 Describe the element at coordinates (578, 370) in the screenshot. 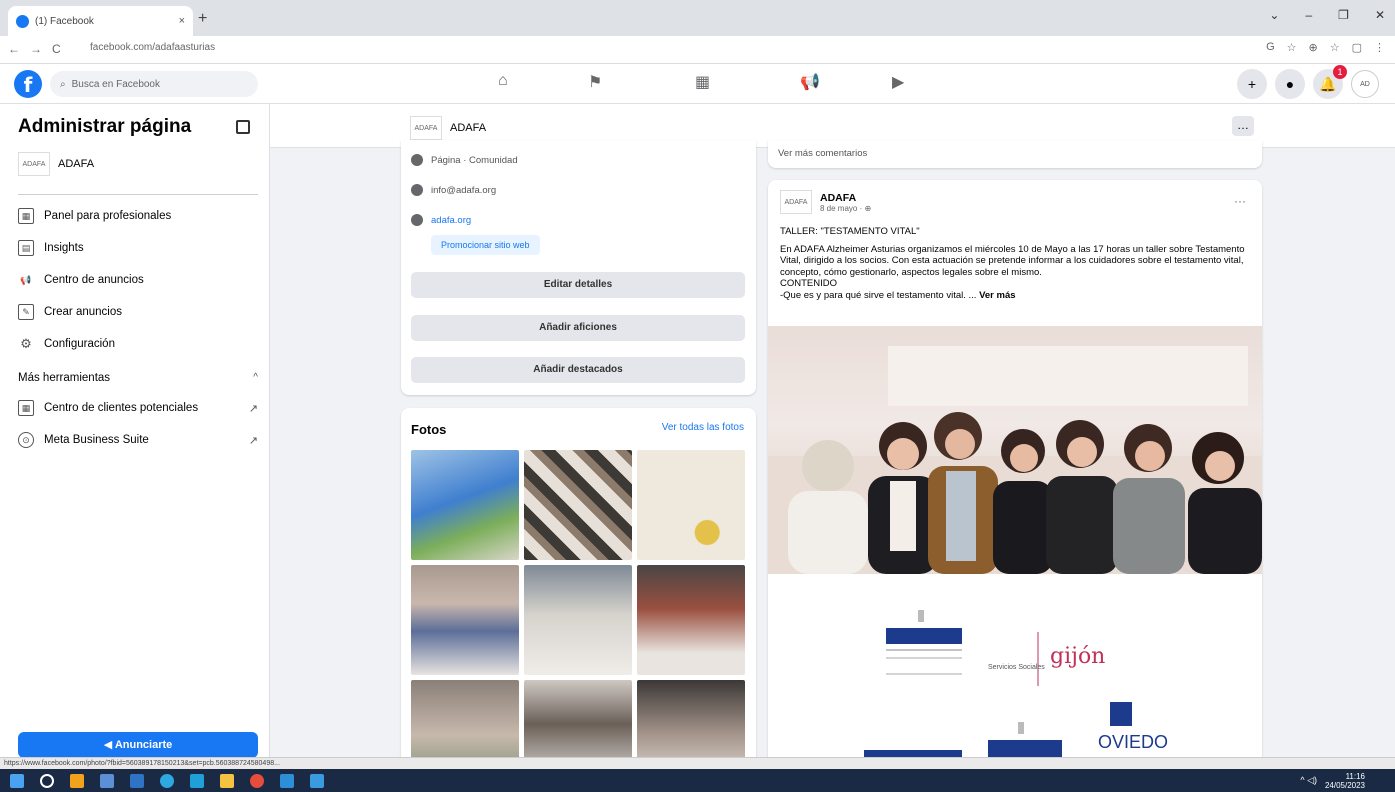

I see `add-featured-button: Añadir destacados` at that location.